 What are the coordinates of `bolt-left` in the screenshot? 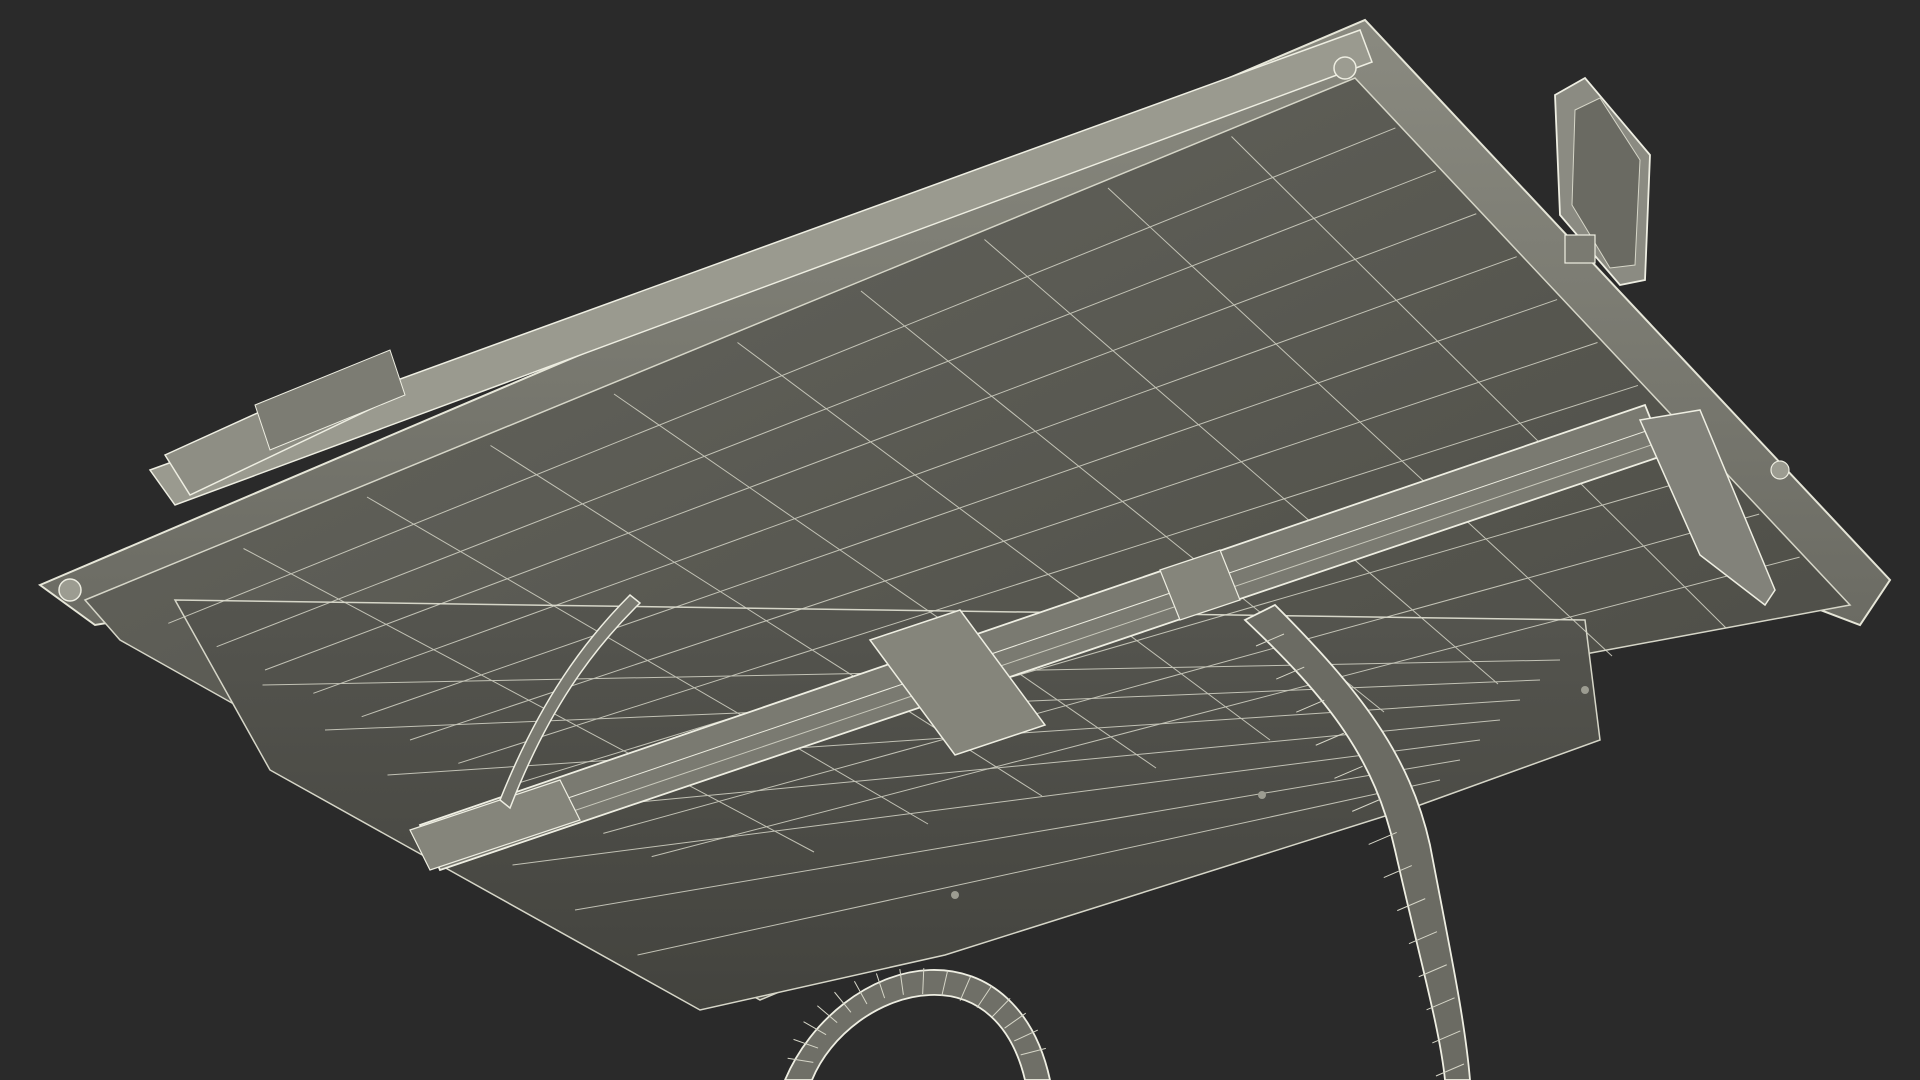 It's located at (70, 590).